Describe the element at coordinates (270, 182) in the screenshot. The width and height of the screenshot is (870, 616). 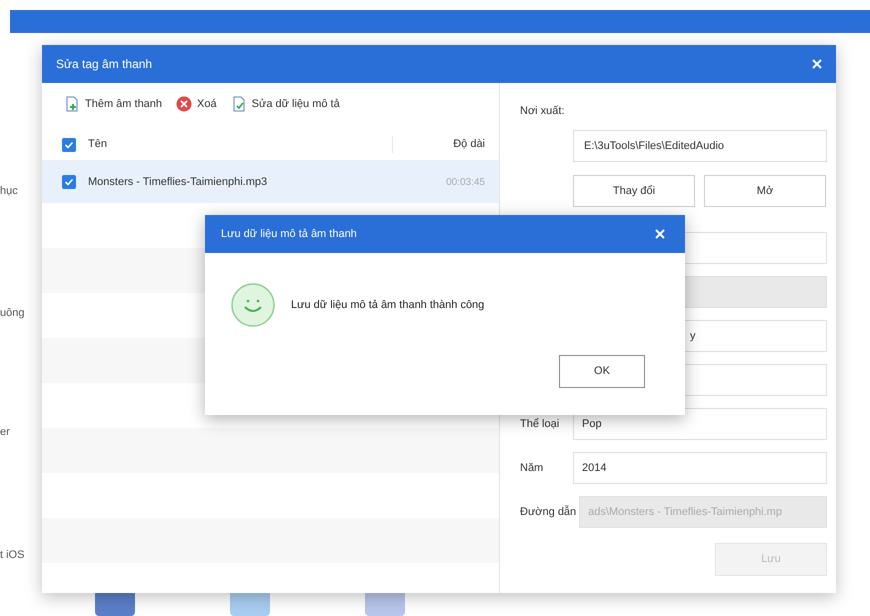
I see `file-row: Monsters - Timeflies-Taimienphi.mp3 00:03:45` at that location.